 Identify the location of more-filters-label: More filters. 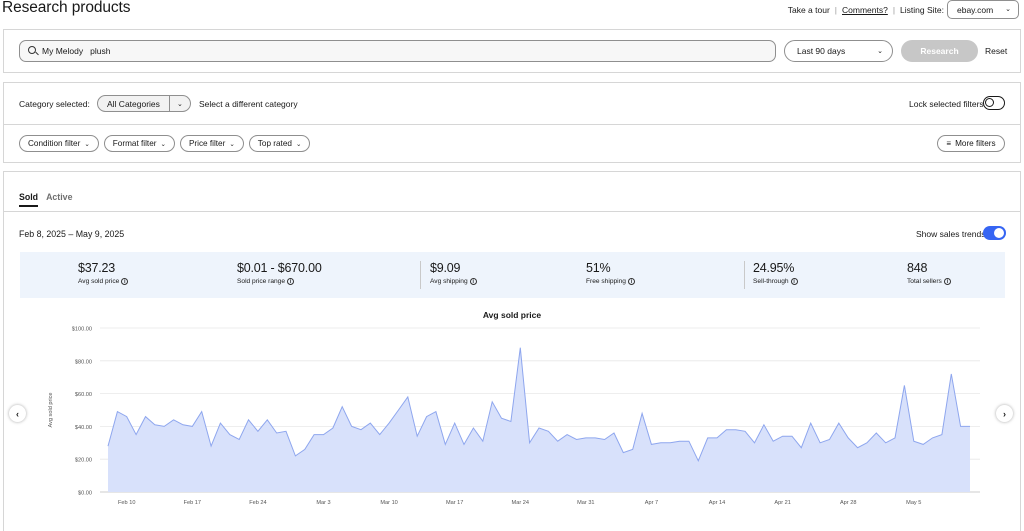
(975, 143).